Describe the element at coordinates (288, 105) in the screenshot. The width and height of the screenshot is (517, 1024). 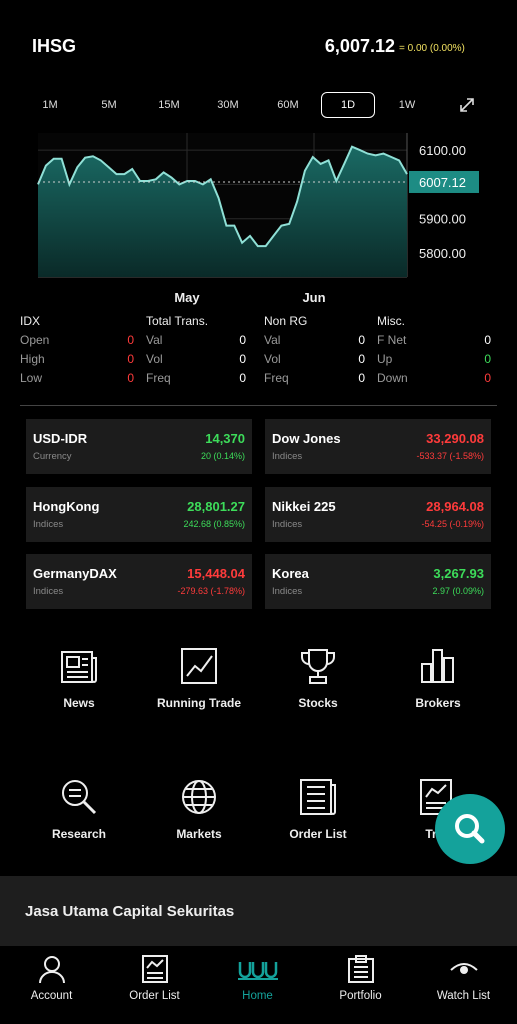
I see `tab-60m: 60M` at that location.